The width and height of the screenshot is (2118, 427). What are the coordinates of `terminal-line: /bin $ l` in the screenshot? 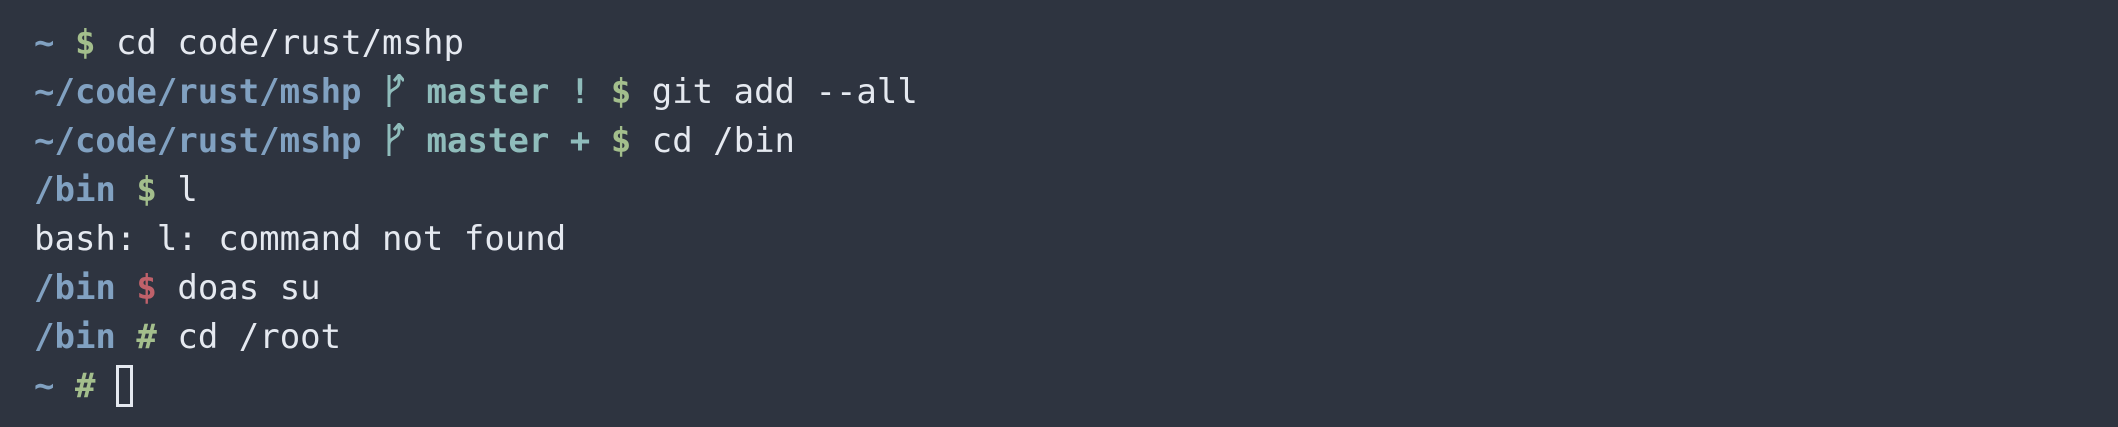 It's located at (1076, 190).